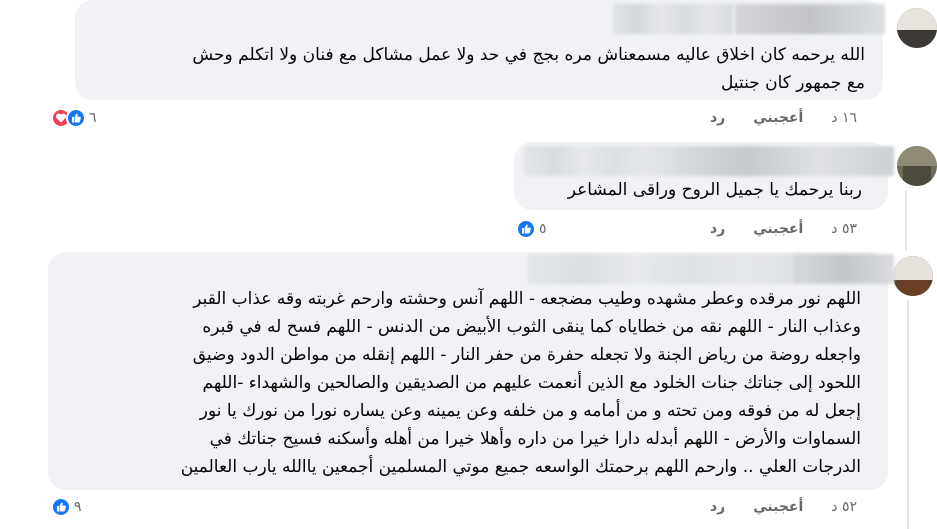 This screenshot has height=529, width=937. I want to click on comment-time: ١٦ د, so click(844, 118).